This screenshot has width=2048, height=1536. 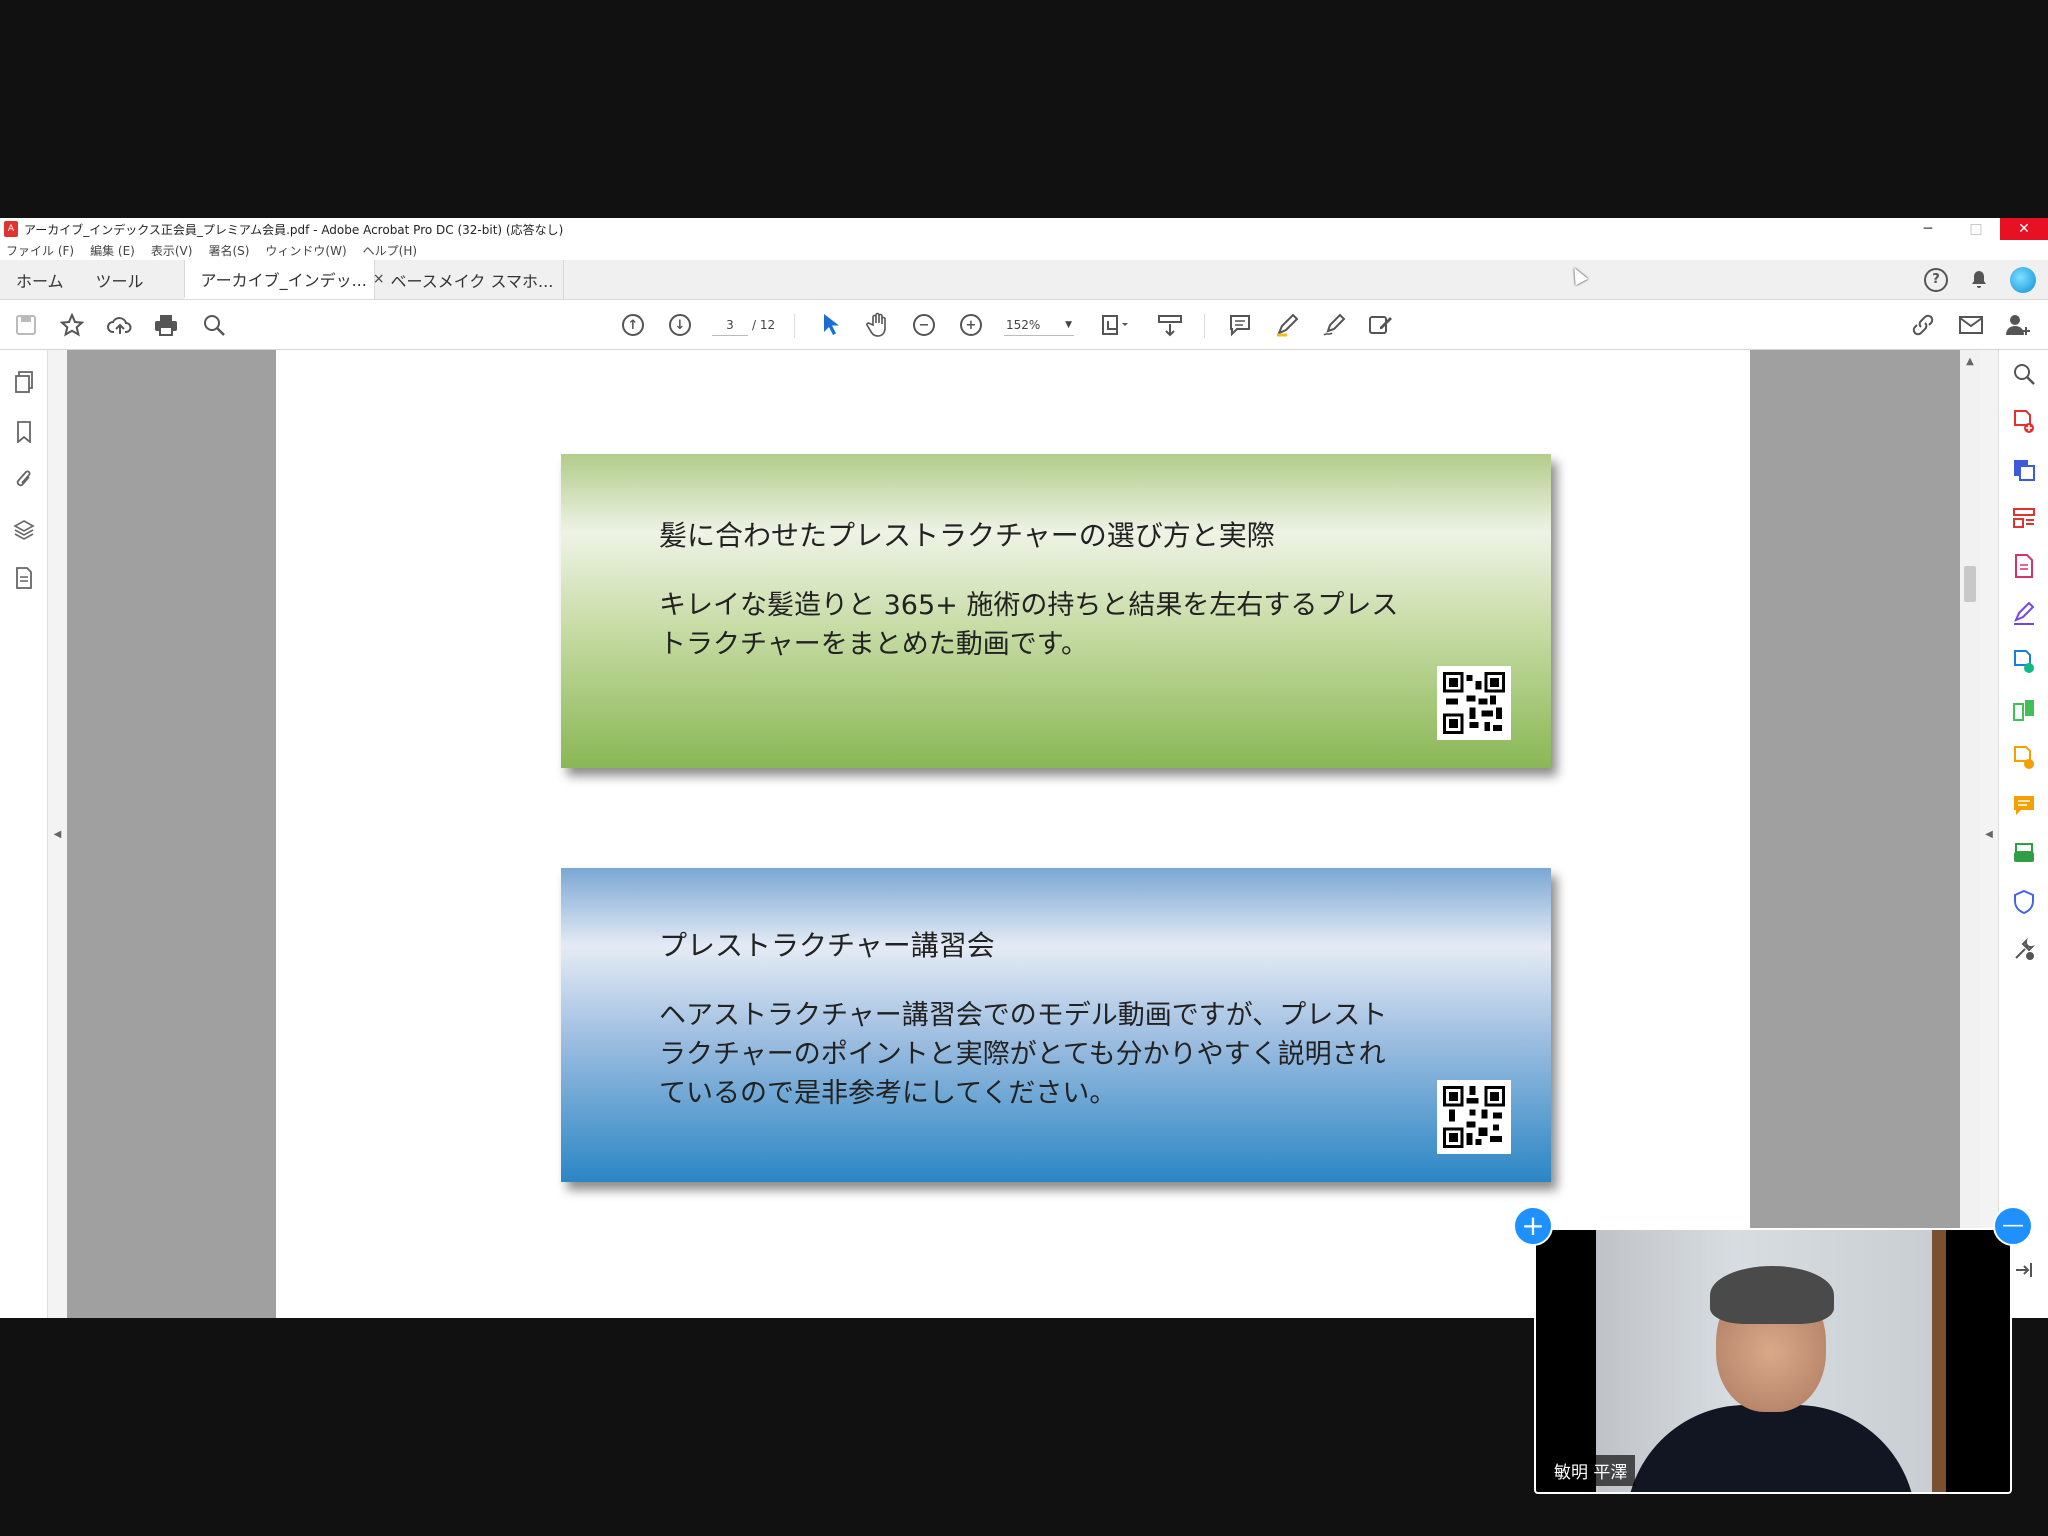 I want to click on minimize-video-button: —, so click(x=2013, y=1226).